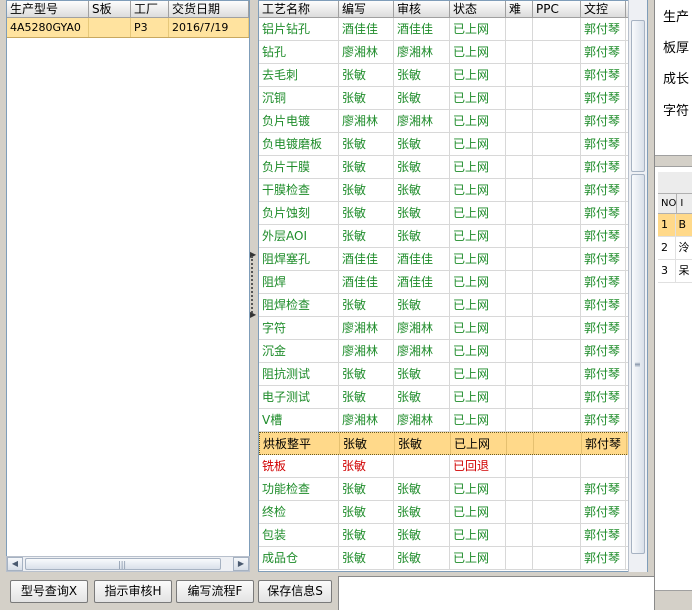  I want to click on col-header-writer: 编写, so click(366, 9).